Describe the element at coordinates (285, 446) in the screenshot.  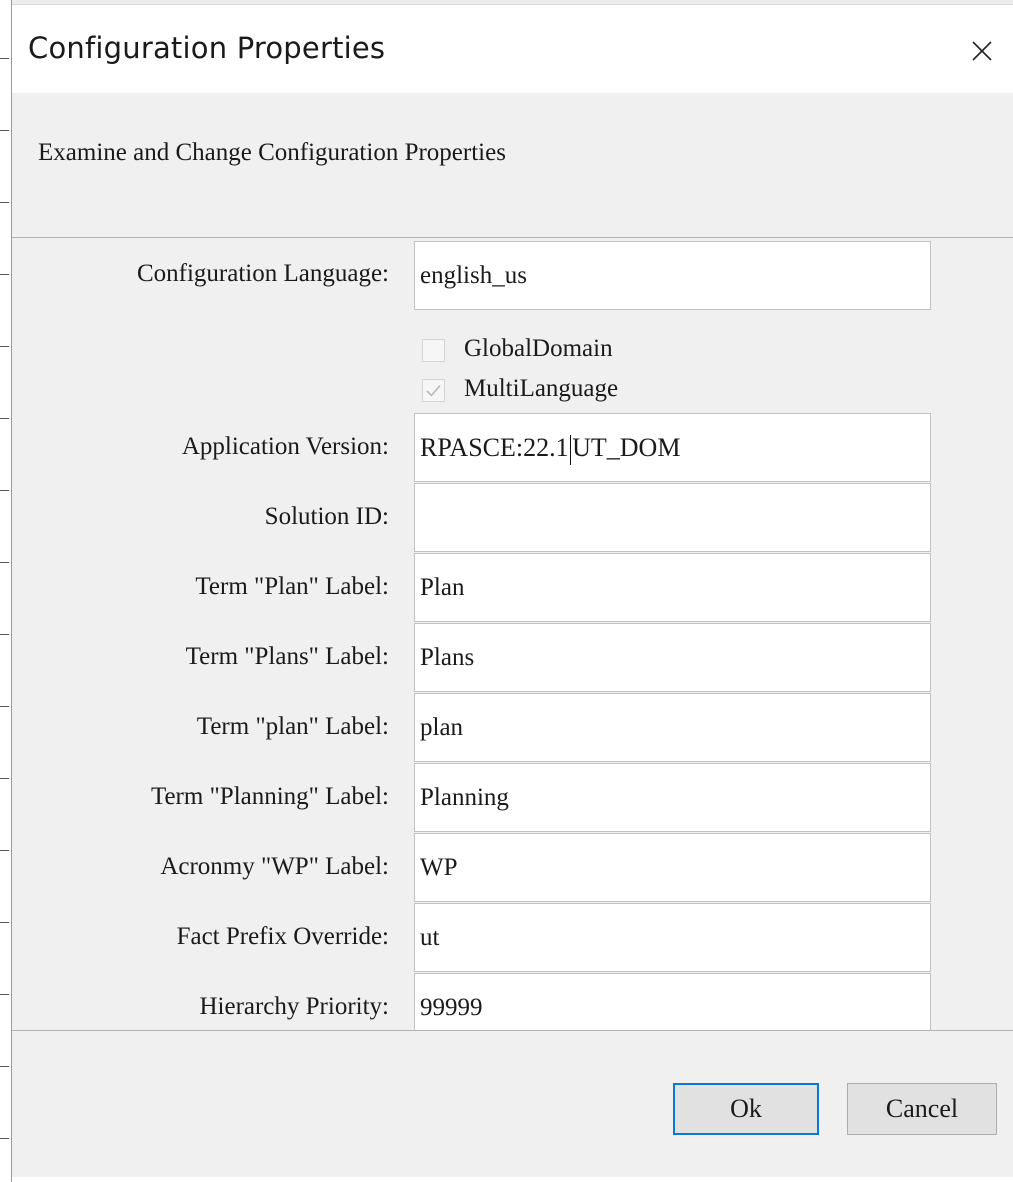
I see `application-version-label: Application Version:` at that location.